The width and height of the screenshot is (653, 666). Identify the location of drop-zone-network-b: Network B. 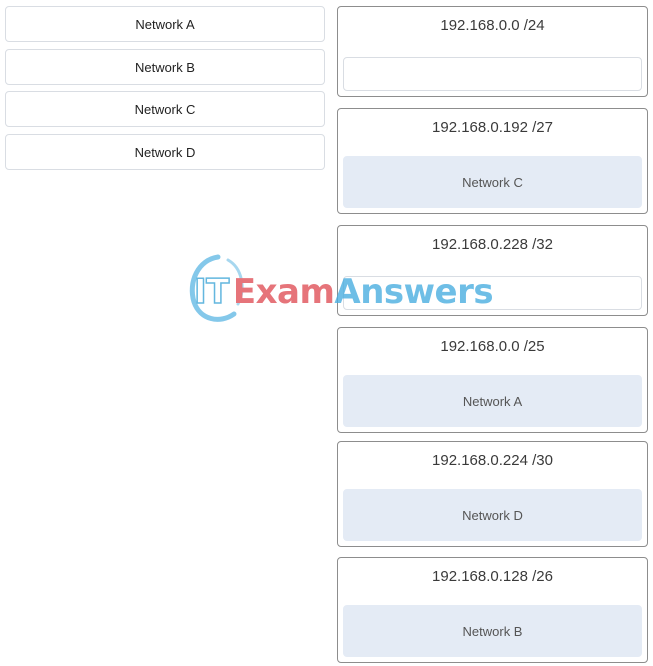
(492, 631).